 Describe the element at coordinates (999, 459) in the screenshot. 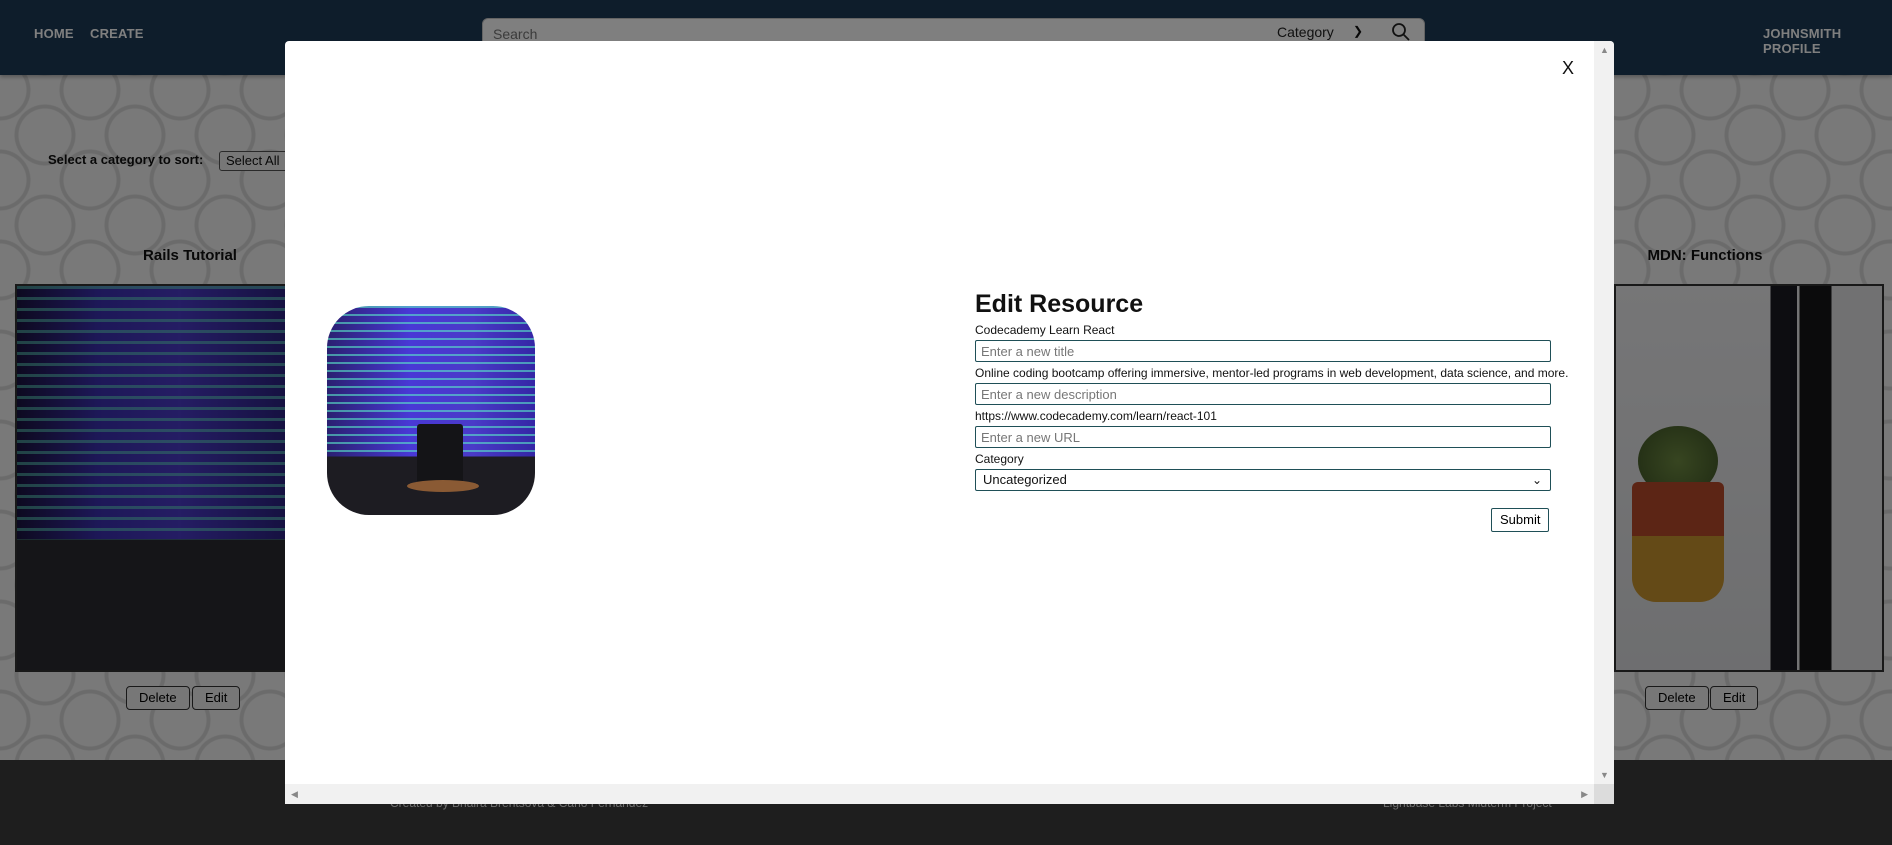

I see `category-label: Category` at that location.